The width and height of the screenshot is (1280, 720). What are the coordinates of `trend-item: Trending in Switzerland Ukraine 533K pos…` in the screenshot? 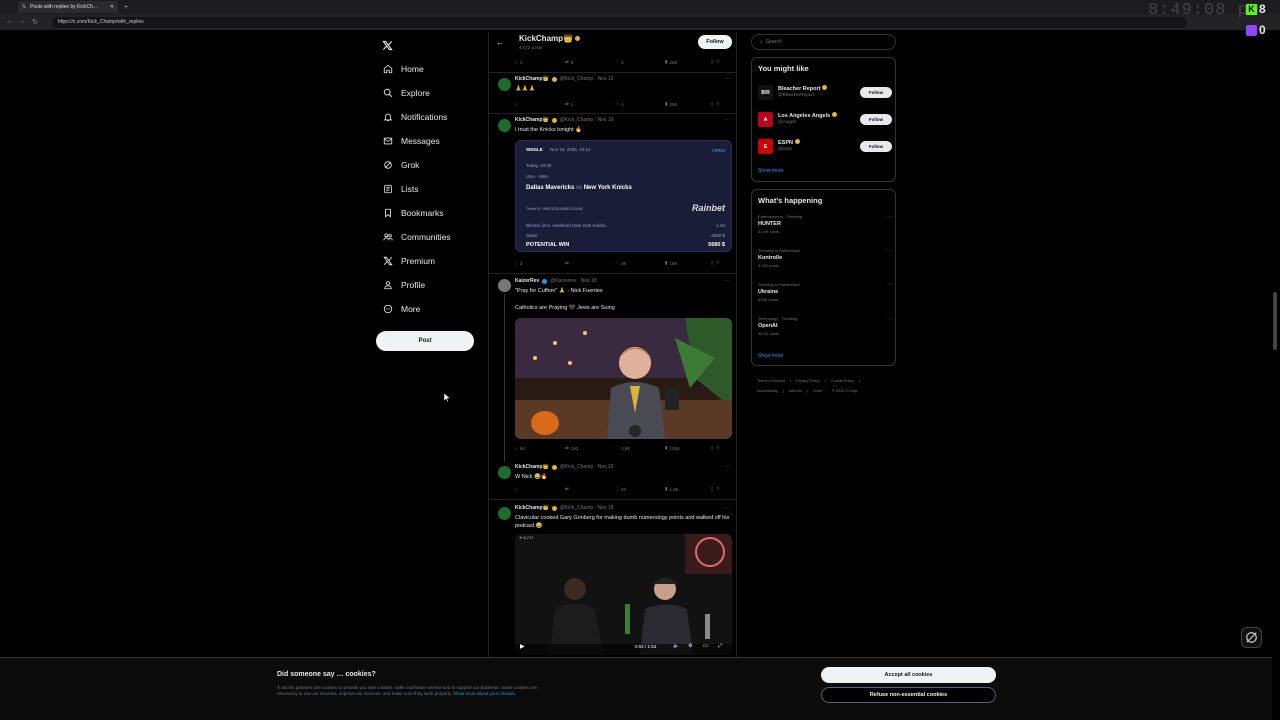 It's located at (825, 292).